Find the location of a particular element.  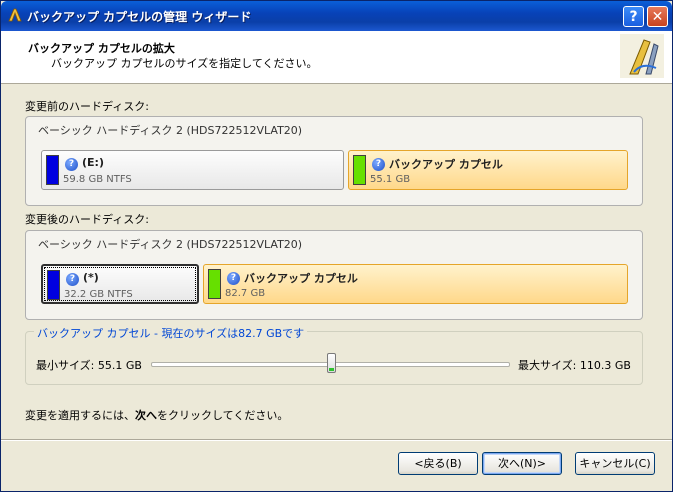

next-button: 次へ(N)> is located at coordinates (522, 463).